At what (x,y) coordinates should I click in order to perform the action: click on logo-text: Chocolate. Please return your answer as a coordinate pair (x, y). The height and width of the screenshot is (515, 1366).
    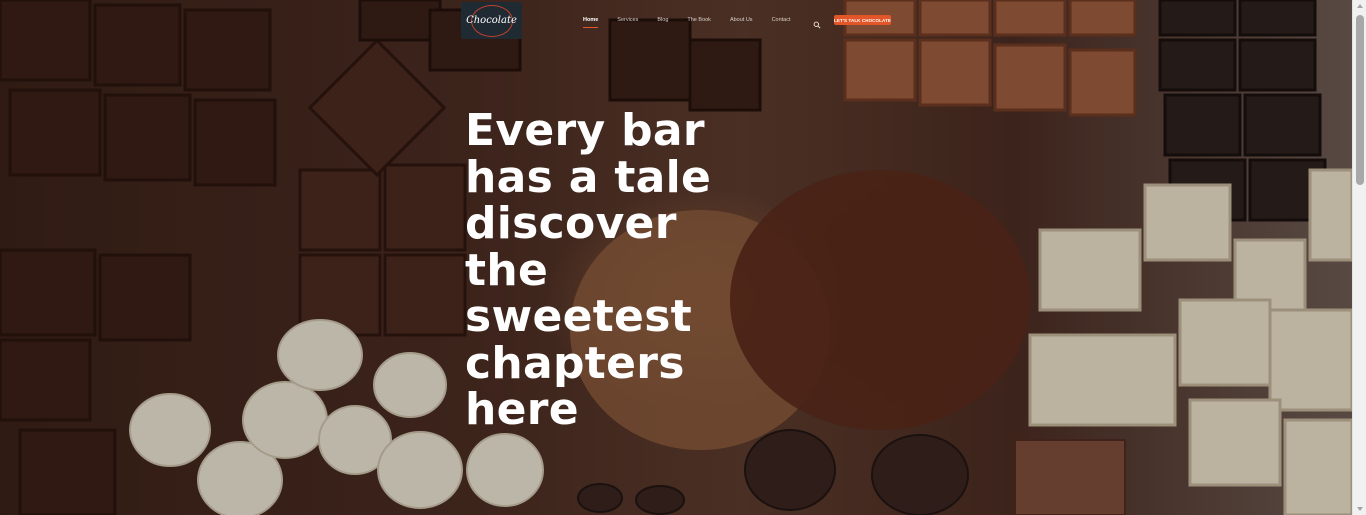
    Looking at the image, I should click on (491, 20).